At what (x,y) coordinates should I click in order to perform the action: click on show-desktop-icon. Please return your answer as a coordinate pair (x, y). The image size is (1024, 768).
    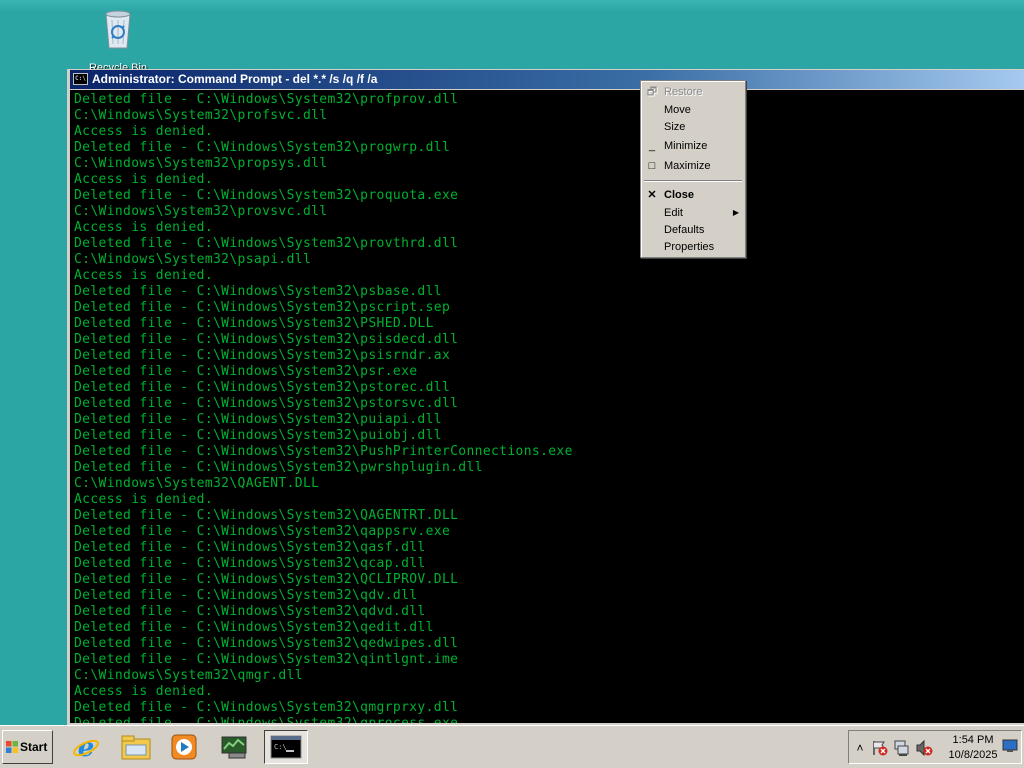
    Looking at the image, I should click on (1010, 748).